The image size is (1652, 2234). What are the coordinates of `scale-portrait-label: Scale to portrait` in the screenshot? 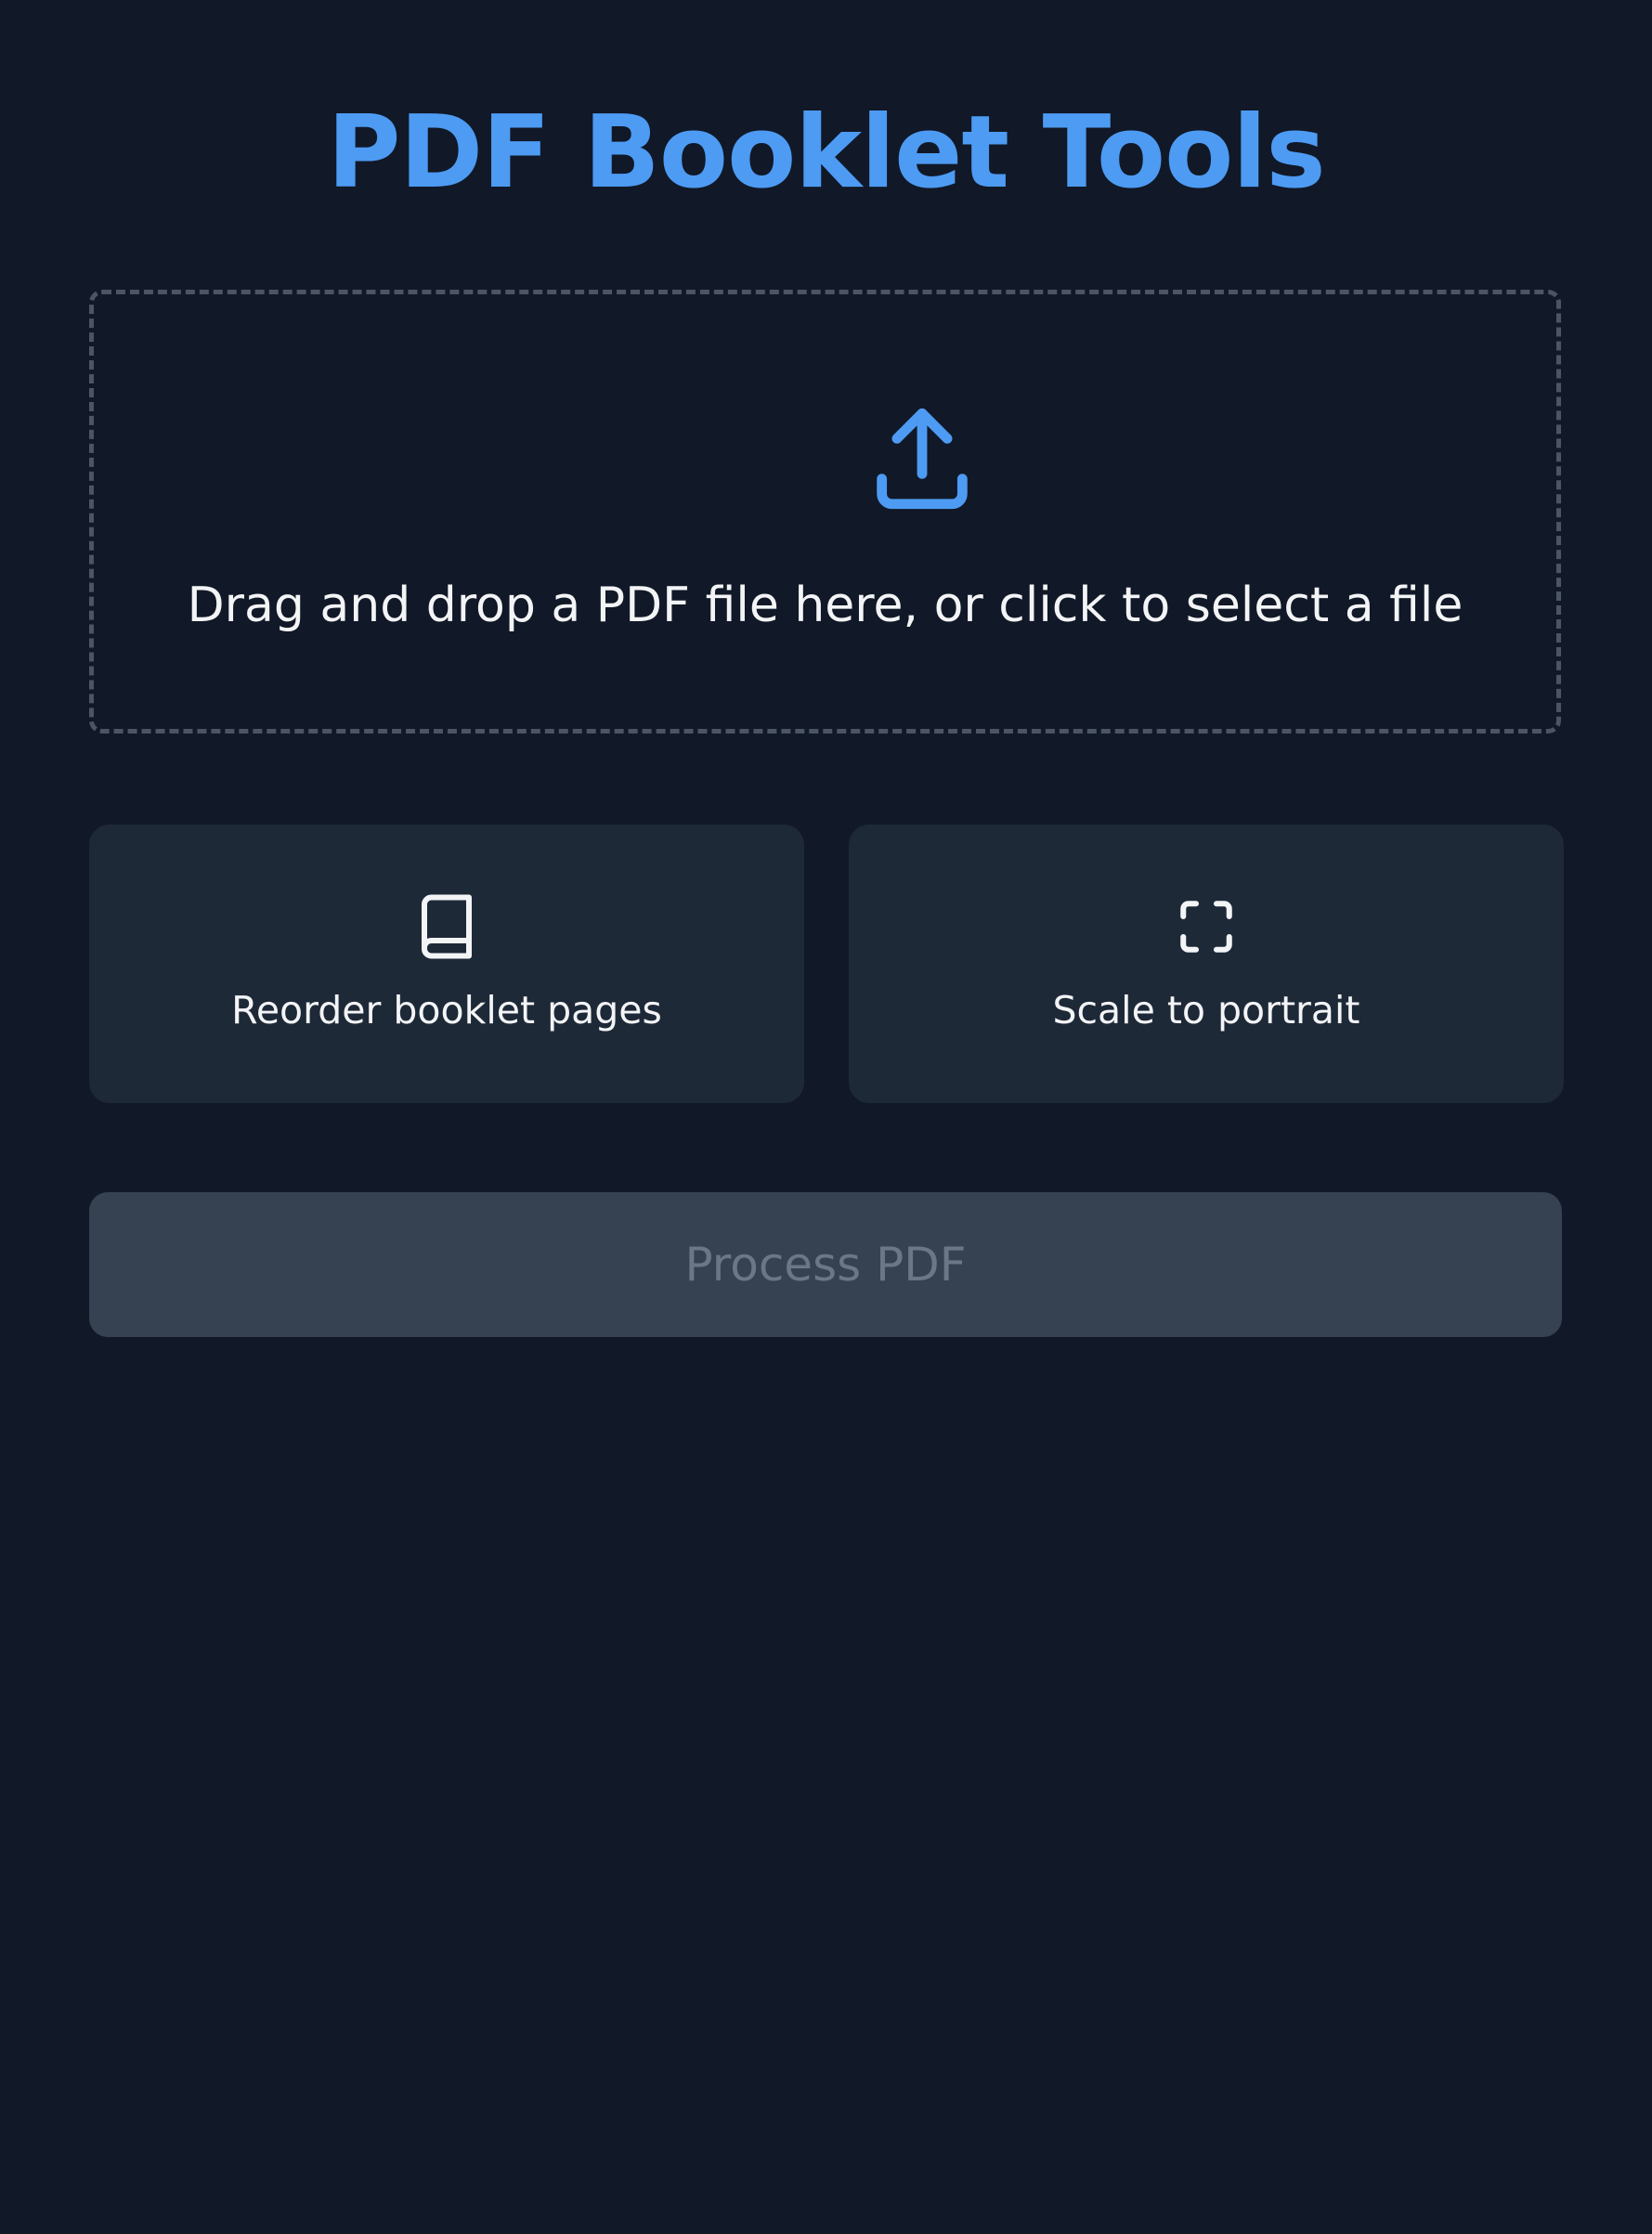 It's located at (1206, 1010).